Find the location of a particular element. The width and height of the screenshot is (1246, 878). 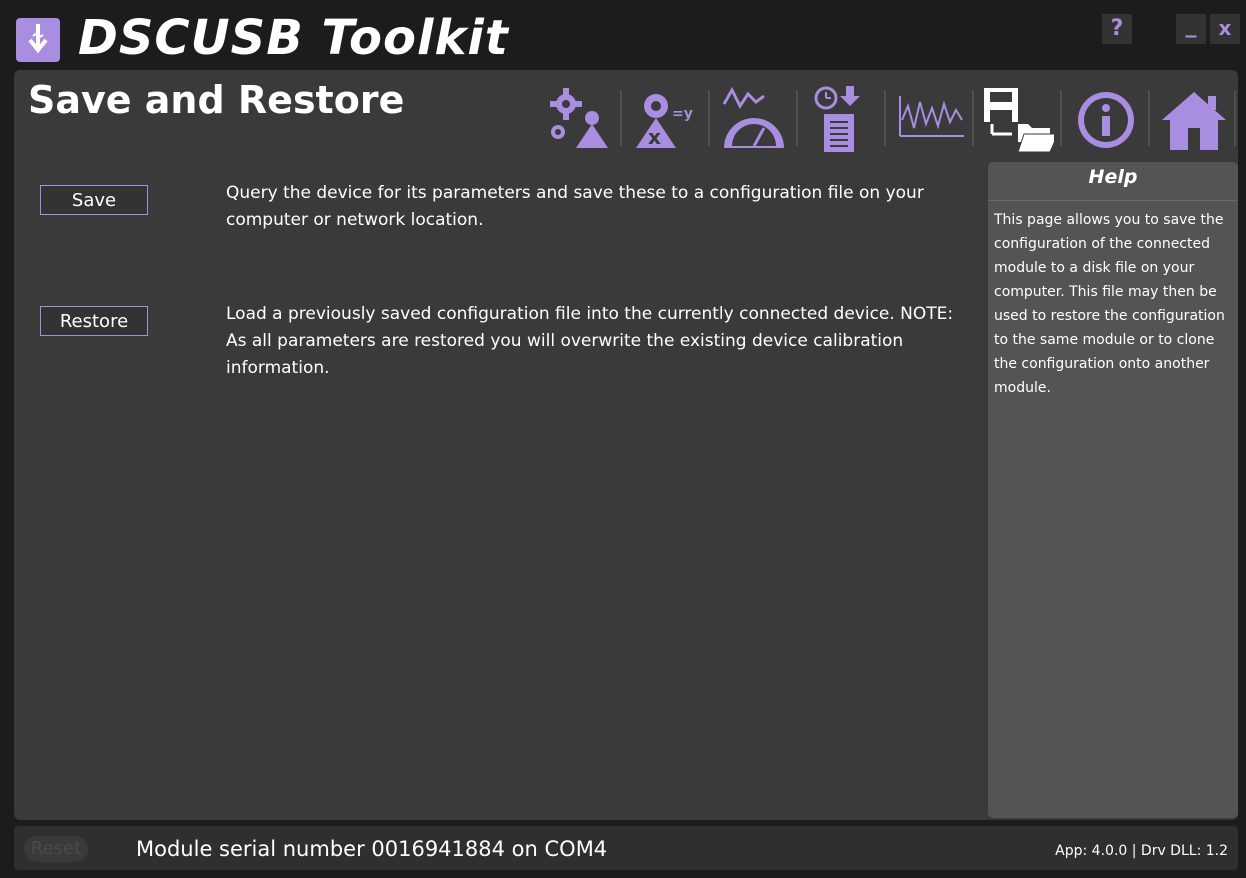

toolbar-button-info is located at coordinates (1105, 120).